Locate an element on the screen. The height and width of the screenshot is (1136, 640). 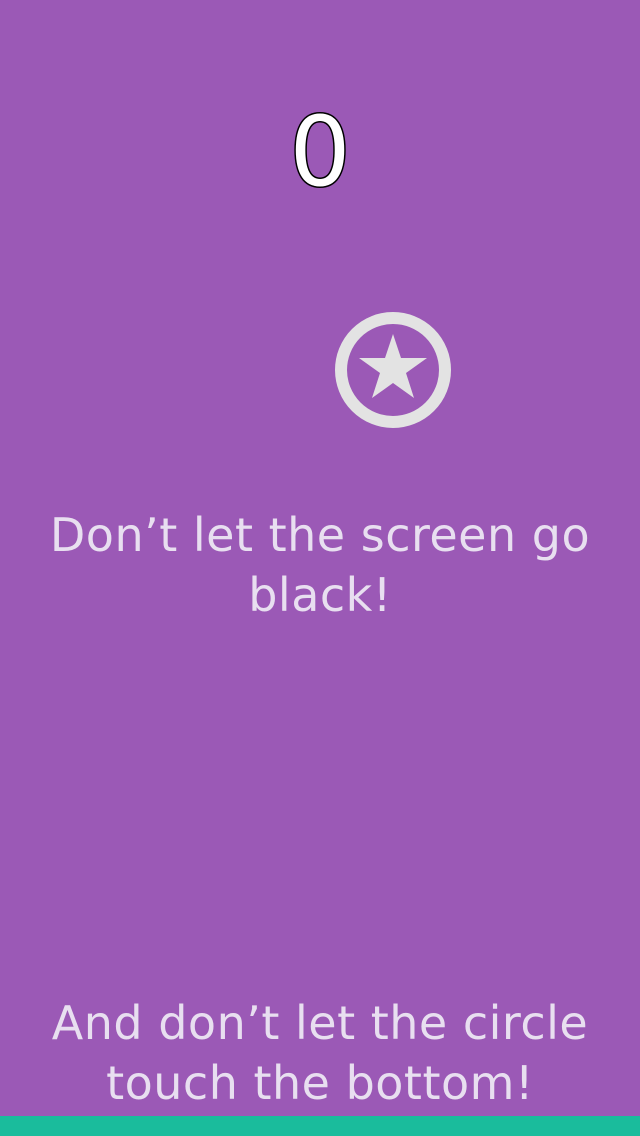
instruction-primary: Don’t let the screen go black! is located at coordinates (320, 565).